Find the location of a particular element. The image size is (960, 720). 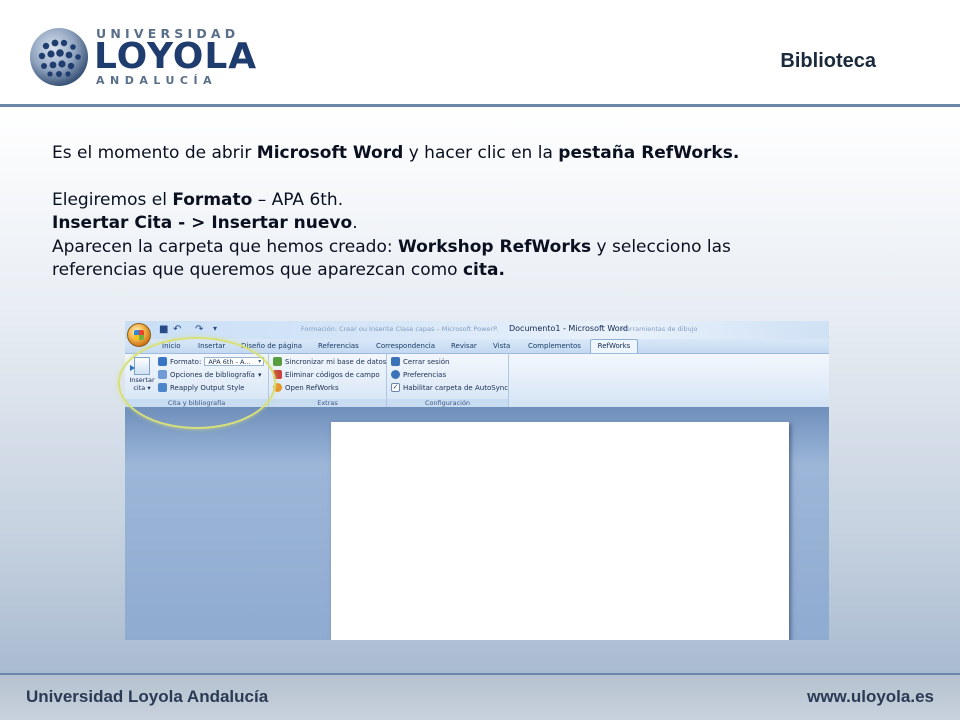

tab-correspondencia: Correspondencia is located at coordinates (405, 346).